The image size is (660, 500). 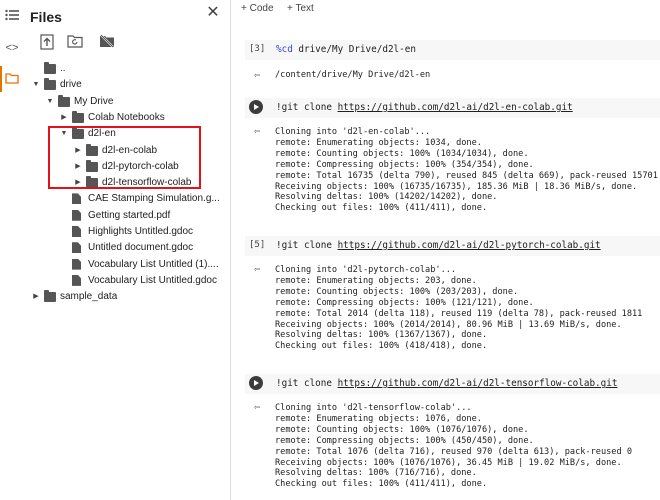 What do you see at coordinates (452, 50) in the screenshot?
I see `code-input: [3] %cd drive/My Drive/d2l-en` at bounding box center [452, 50].